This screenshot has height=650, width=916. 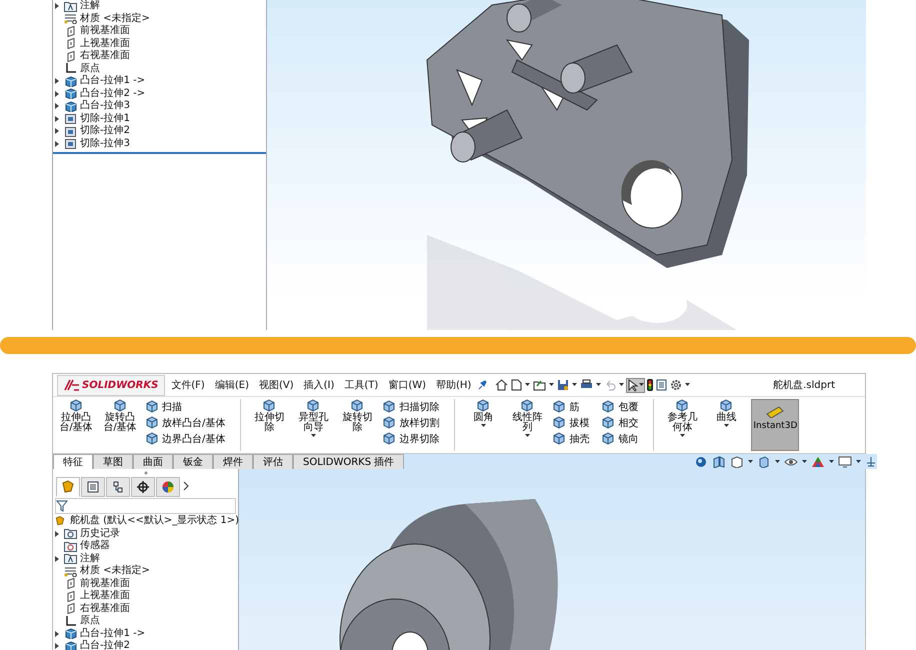 I want to click on command-button: 镜向, so click(x=619, y=438).